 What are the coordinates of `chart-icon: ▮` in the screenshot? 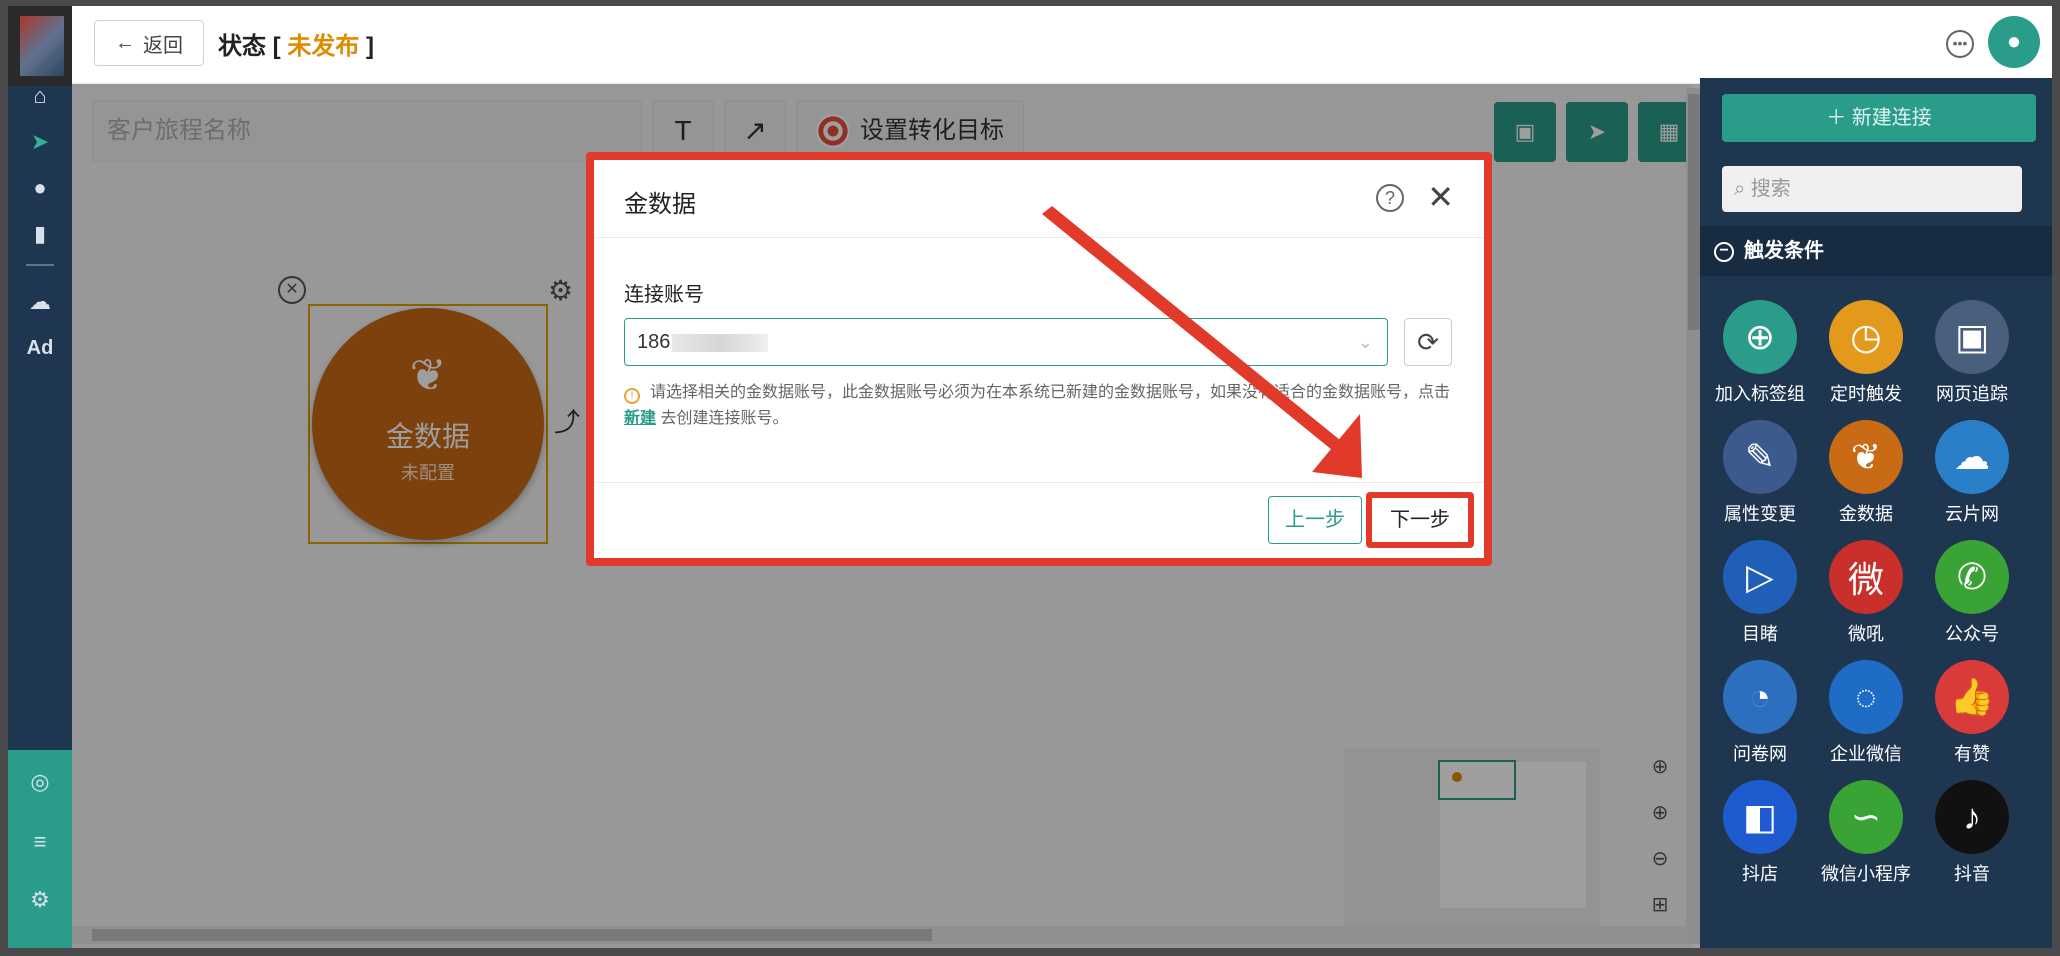 It's located at (40, 234).